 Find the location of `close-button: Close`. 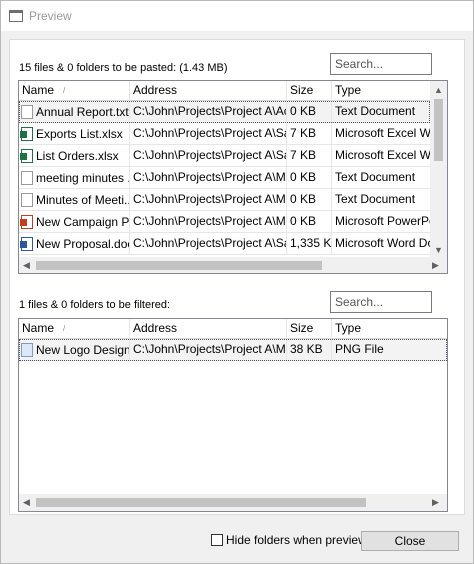

close-button: Close is located at coordinates (410, 541).